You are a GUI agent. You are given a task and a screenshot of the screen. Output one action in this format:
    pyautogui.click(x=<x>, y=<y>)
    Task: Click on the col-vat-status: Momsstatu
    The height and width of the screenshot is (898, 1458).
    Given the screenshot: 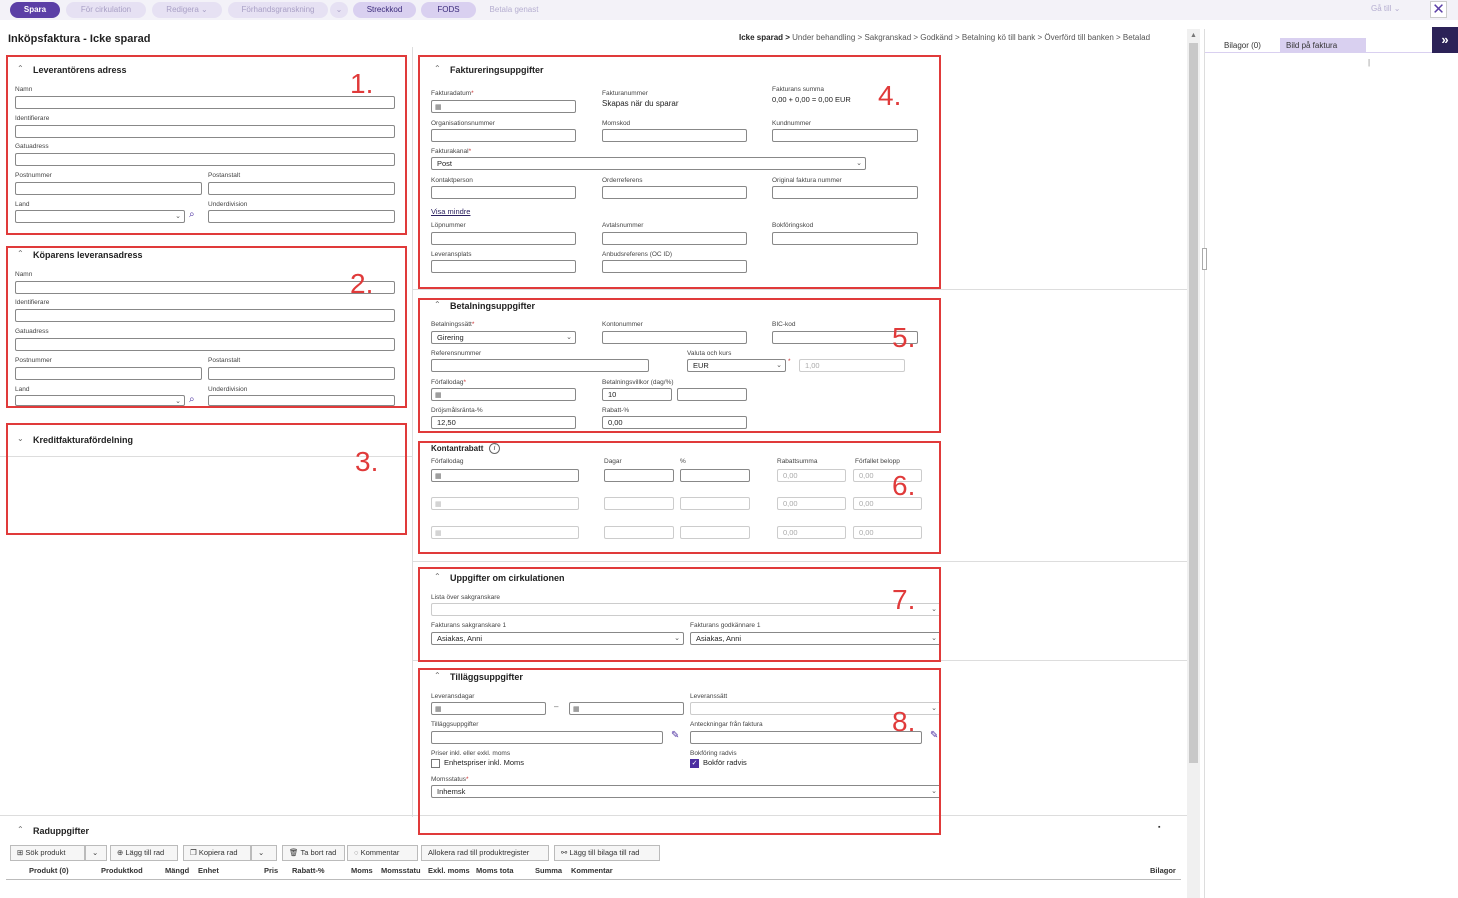 What is the action you would take?
    pyautogui.click(x=401, y=870)
    